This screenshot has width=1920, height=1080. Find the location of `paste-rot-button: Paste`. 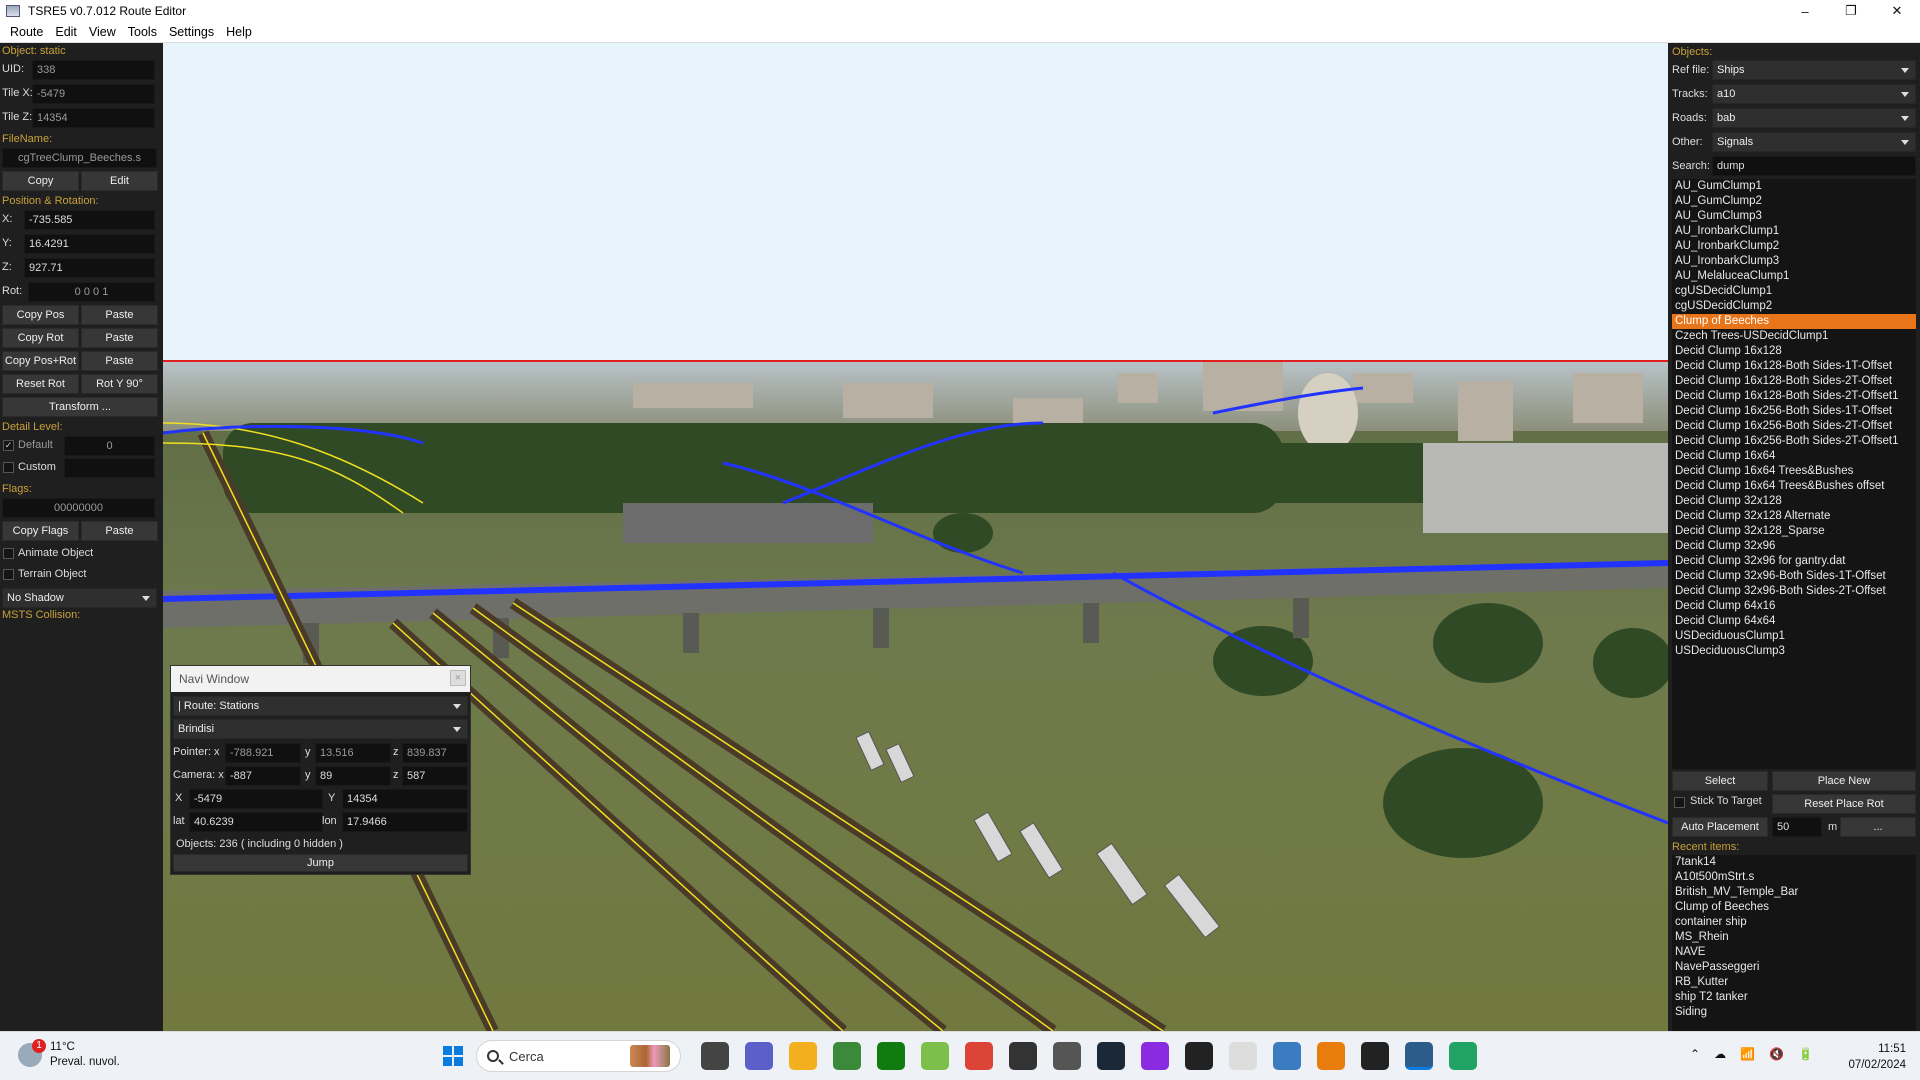

paste-rot-button: Paste is located at coordinates (119, 338).